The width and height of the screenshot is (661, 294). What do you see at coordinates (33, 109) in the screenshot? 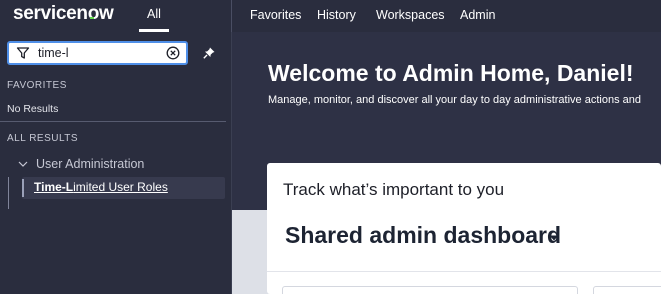
I see `favorites-no-results: No Results` at bounding box center [33, 109].